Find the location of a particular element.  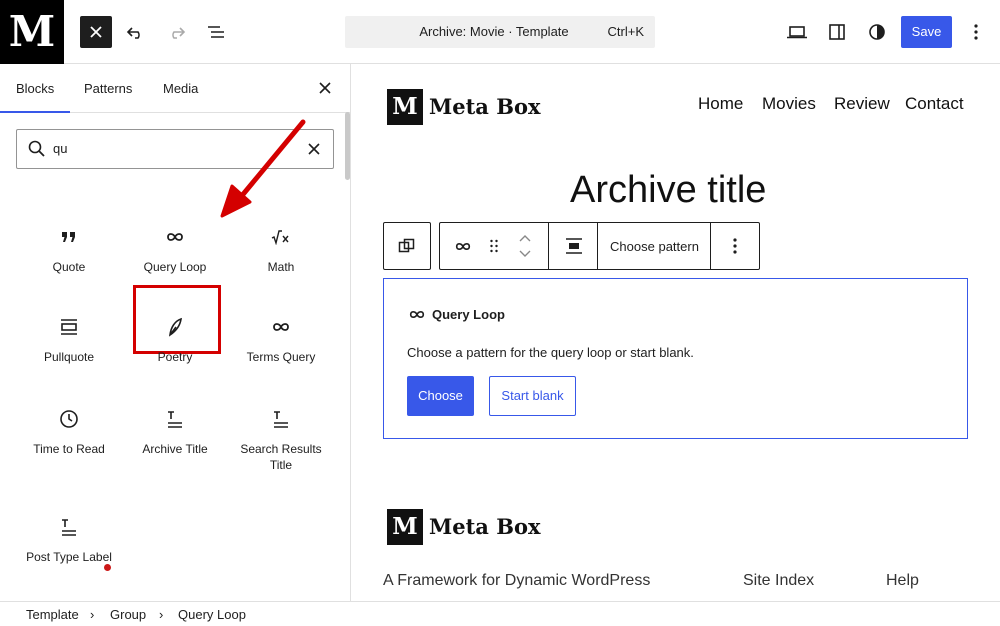

redo-icon is located at coordinates (179, 33).